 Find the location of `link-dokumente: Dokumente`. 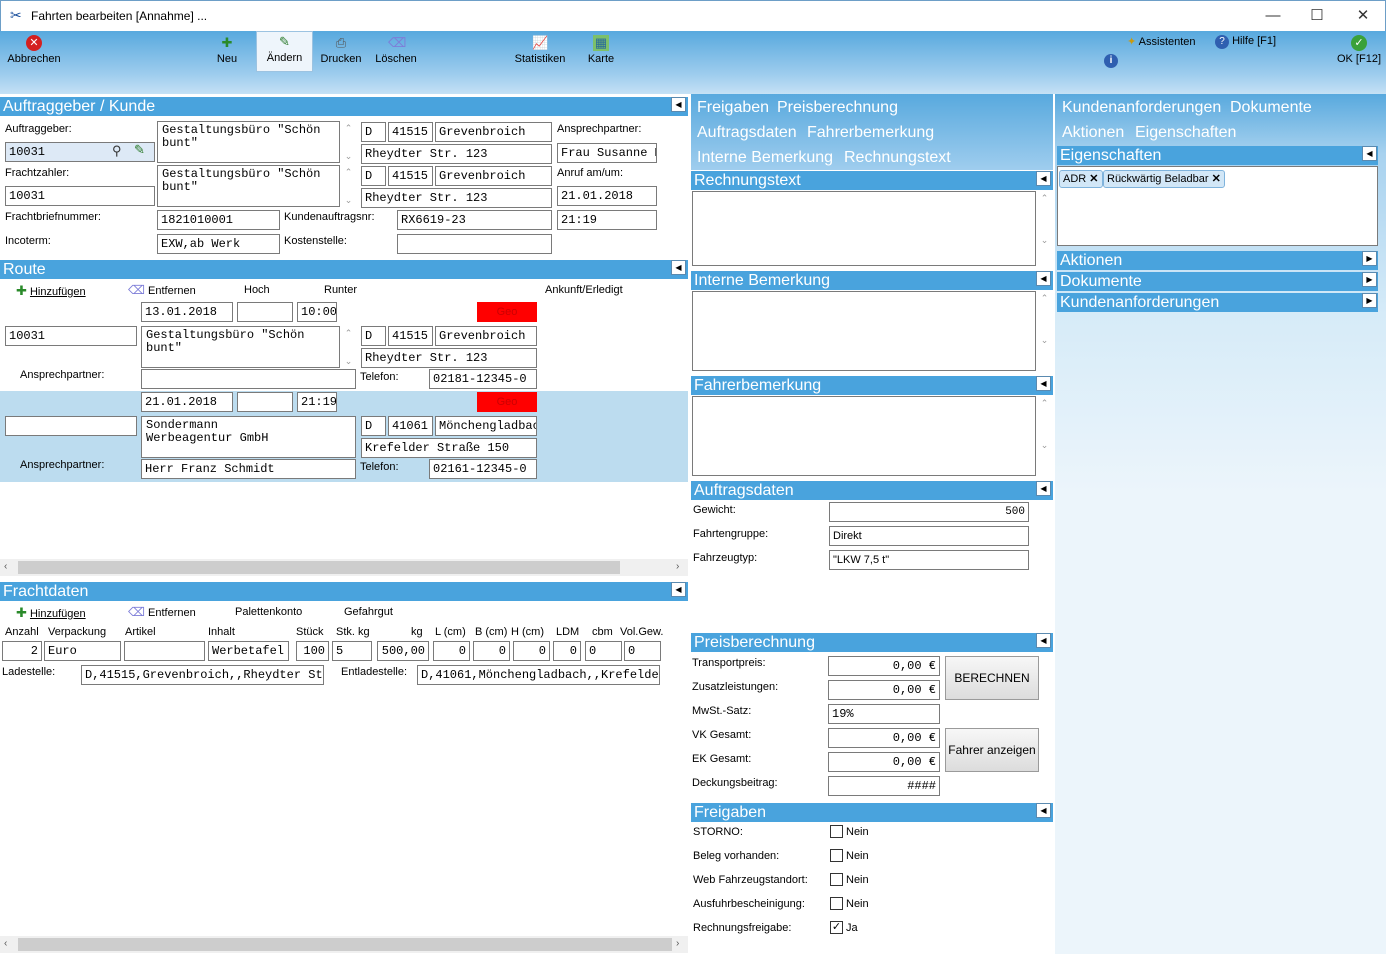

link-dokumente: Dokumente is located at coordinates (1271, 108).